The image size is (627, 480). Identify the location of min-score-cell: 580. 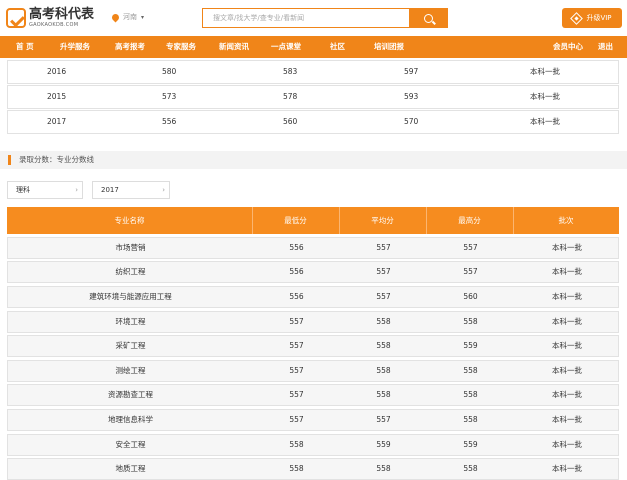
(169, 71).